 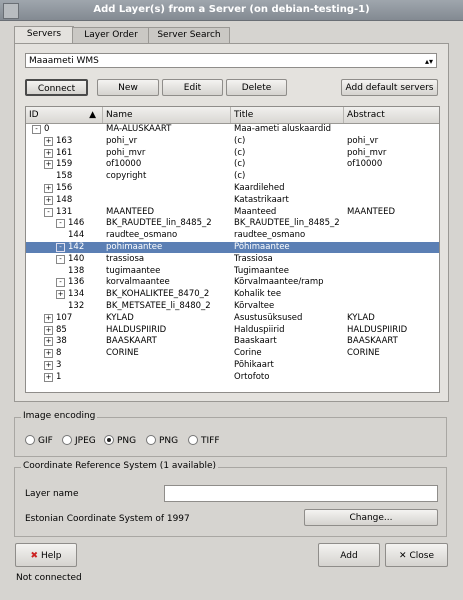 I want to click on cell-title: Tugimaantee, so click(x=261, y=270).